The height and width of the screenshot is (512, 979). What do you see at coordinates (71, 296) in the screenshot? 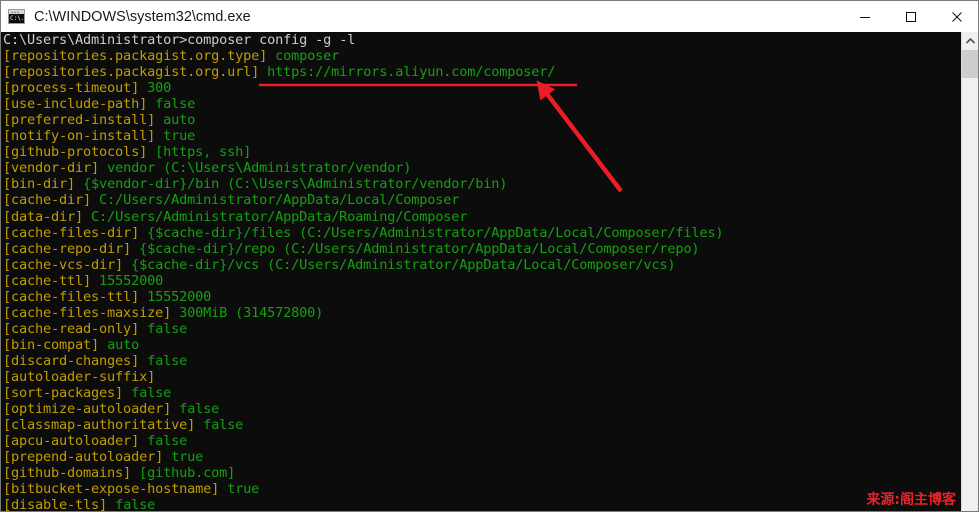
I see `config-key: [cache-files-ttl]` at bounding box center [71, 296].